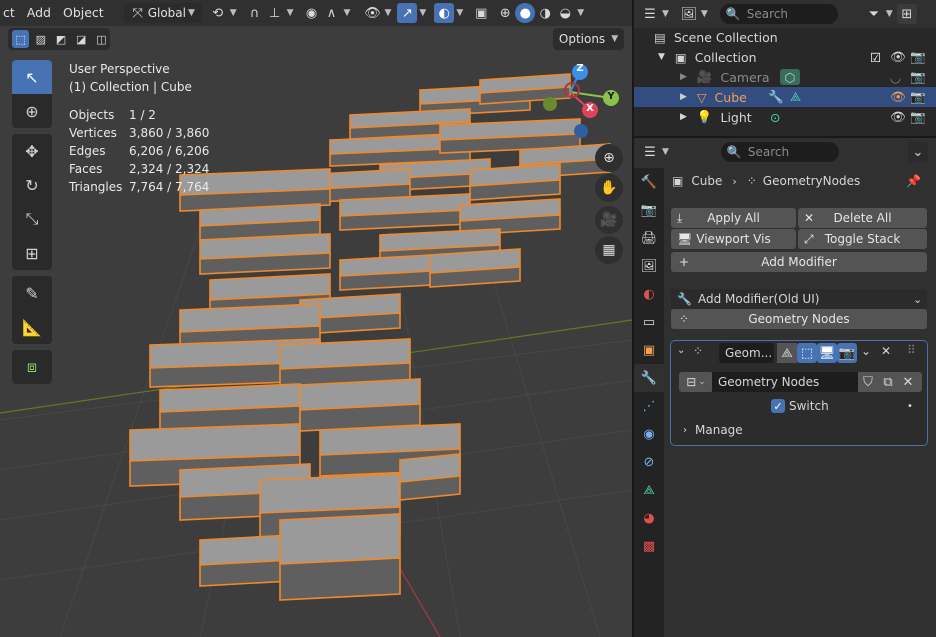 The height and width of the screenshot is (637, 936). Describe the element at coordinates (875, 57) in the screenshot. I see `checkbox-icon: ☑` at that location.